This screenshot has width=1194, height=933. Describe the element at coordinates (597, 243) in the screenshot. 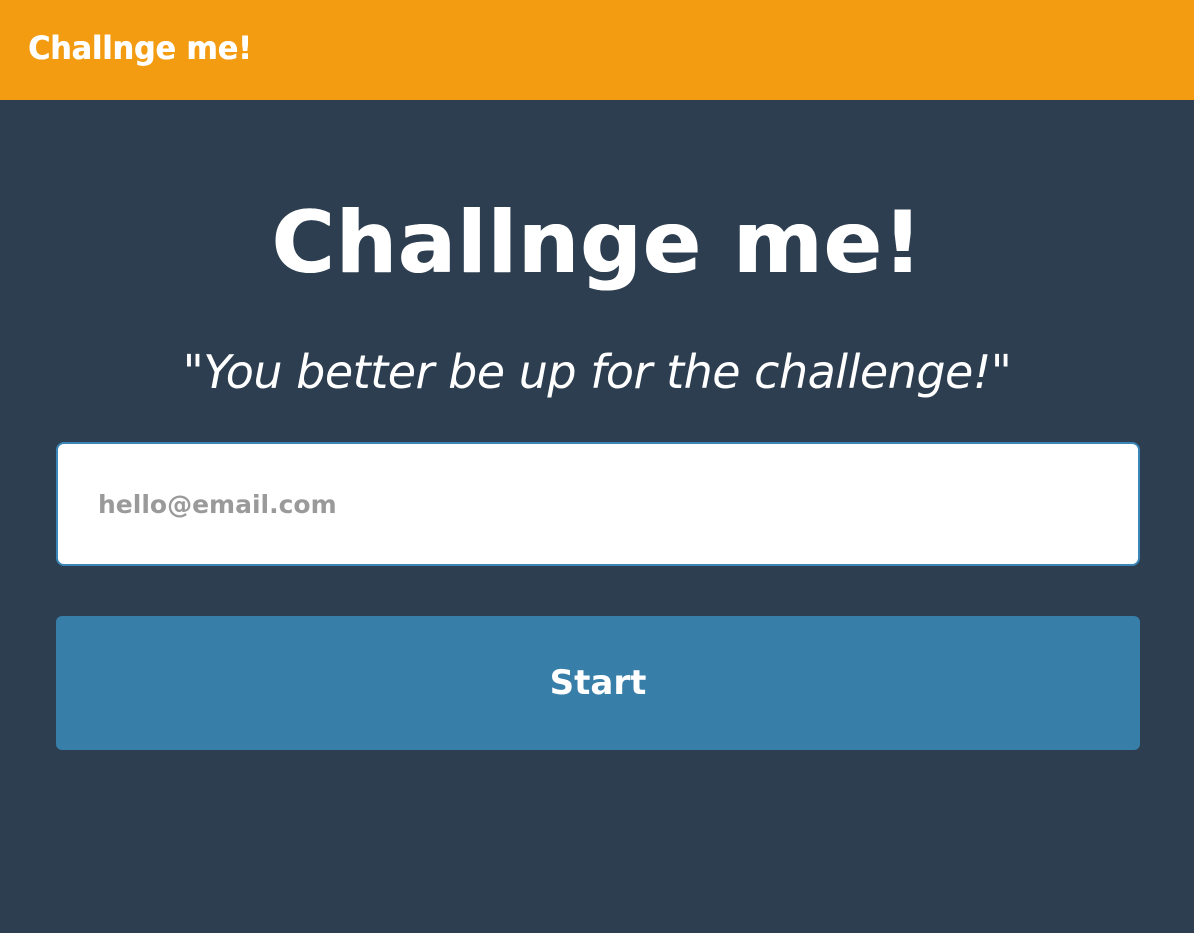

I see `page-title: Challnge me!` at that location.